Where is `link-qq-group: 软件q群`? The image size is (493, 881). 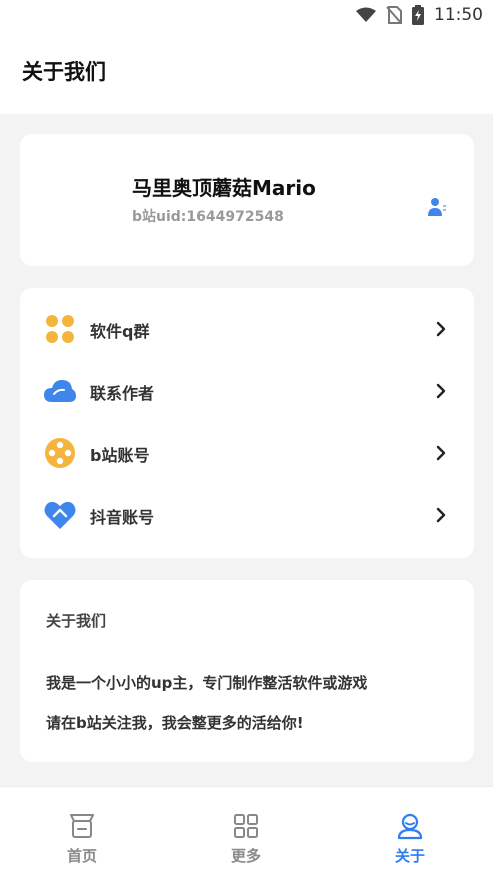 link-qq-group: 软件q群 is located at coordinates (247, 329).